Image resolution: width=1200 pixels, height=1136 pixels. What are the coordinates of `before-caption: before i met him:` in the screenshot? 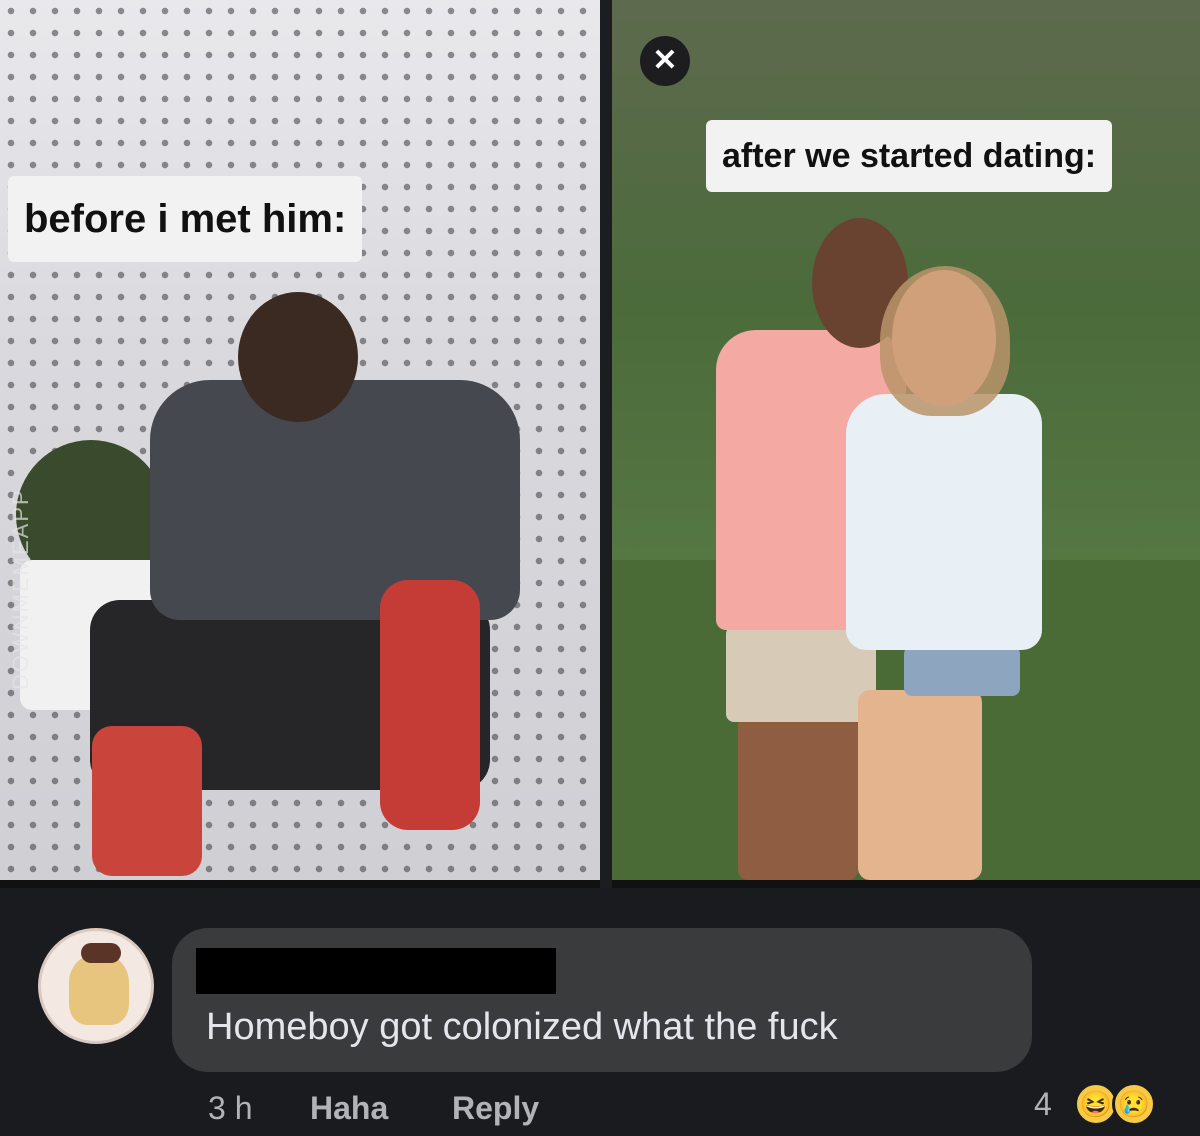 It's located at (185, 219).